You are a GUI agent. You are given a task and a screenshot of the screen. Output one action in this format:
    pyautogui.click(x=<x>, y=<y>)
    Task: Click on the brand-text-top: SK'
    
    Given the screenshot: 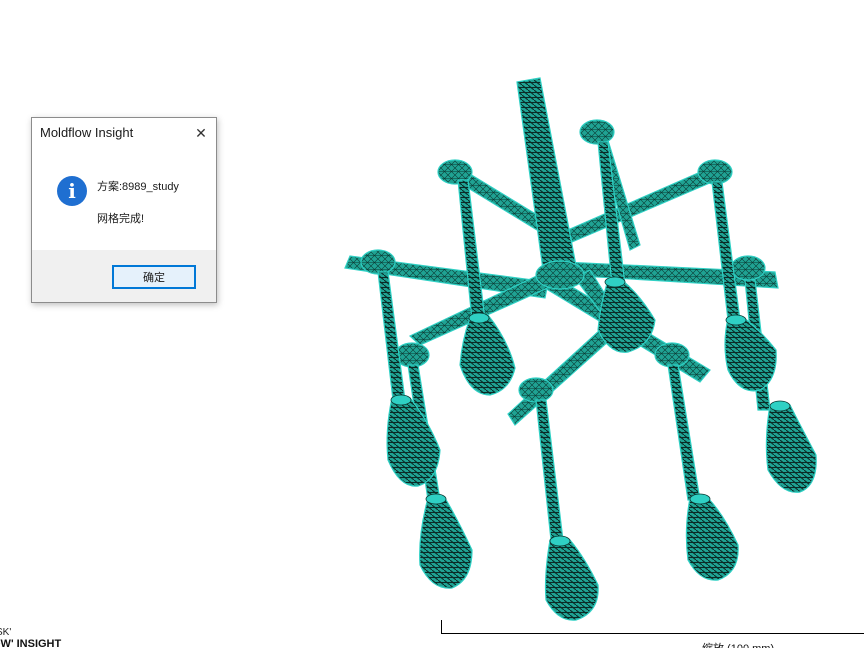 What is the action you would take?
    pyautogui.click(x=6, y=632)
    